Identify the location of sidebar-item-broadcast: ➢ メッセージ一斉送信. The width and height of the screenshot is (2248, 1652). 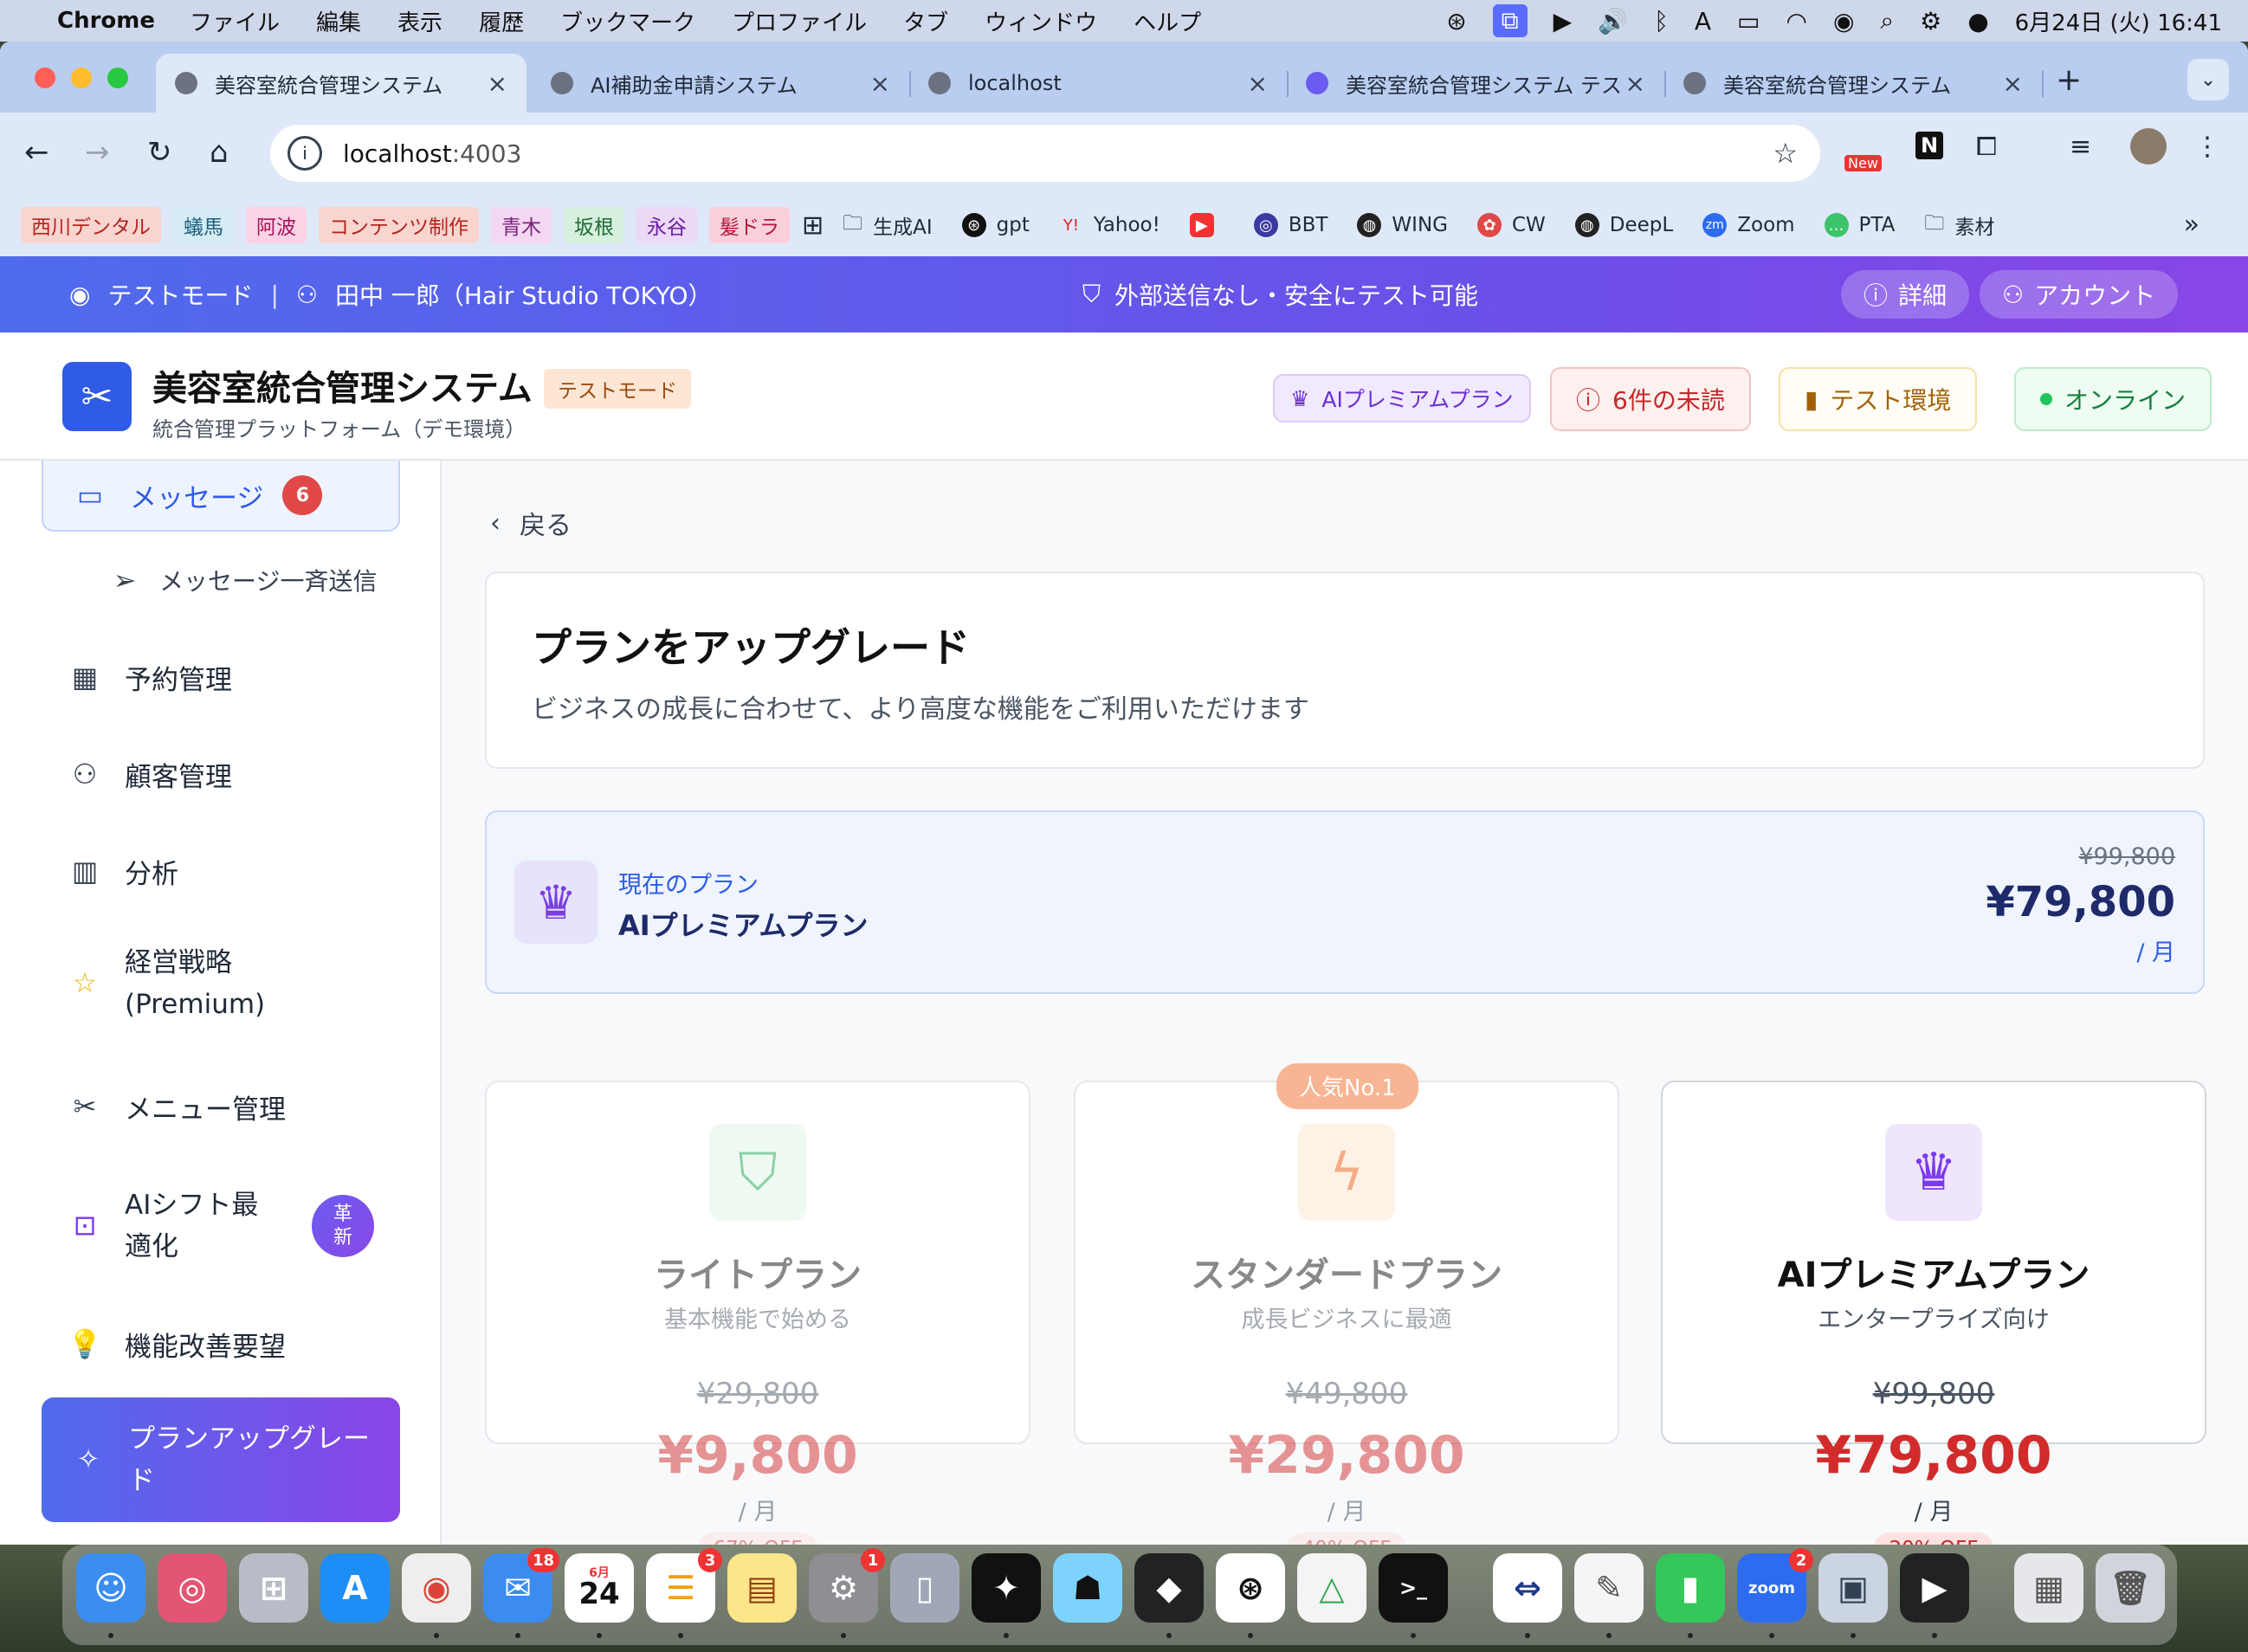
(286, 580).